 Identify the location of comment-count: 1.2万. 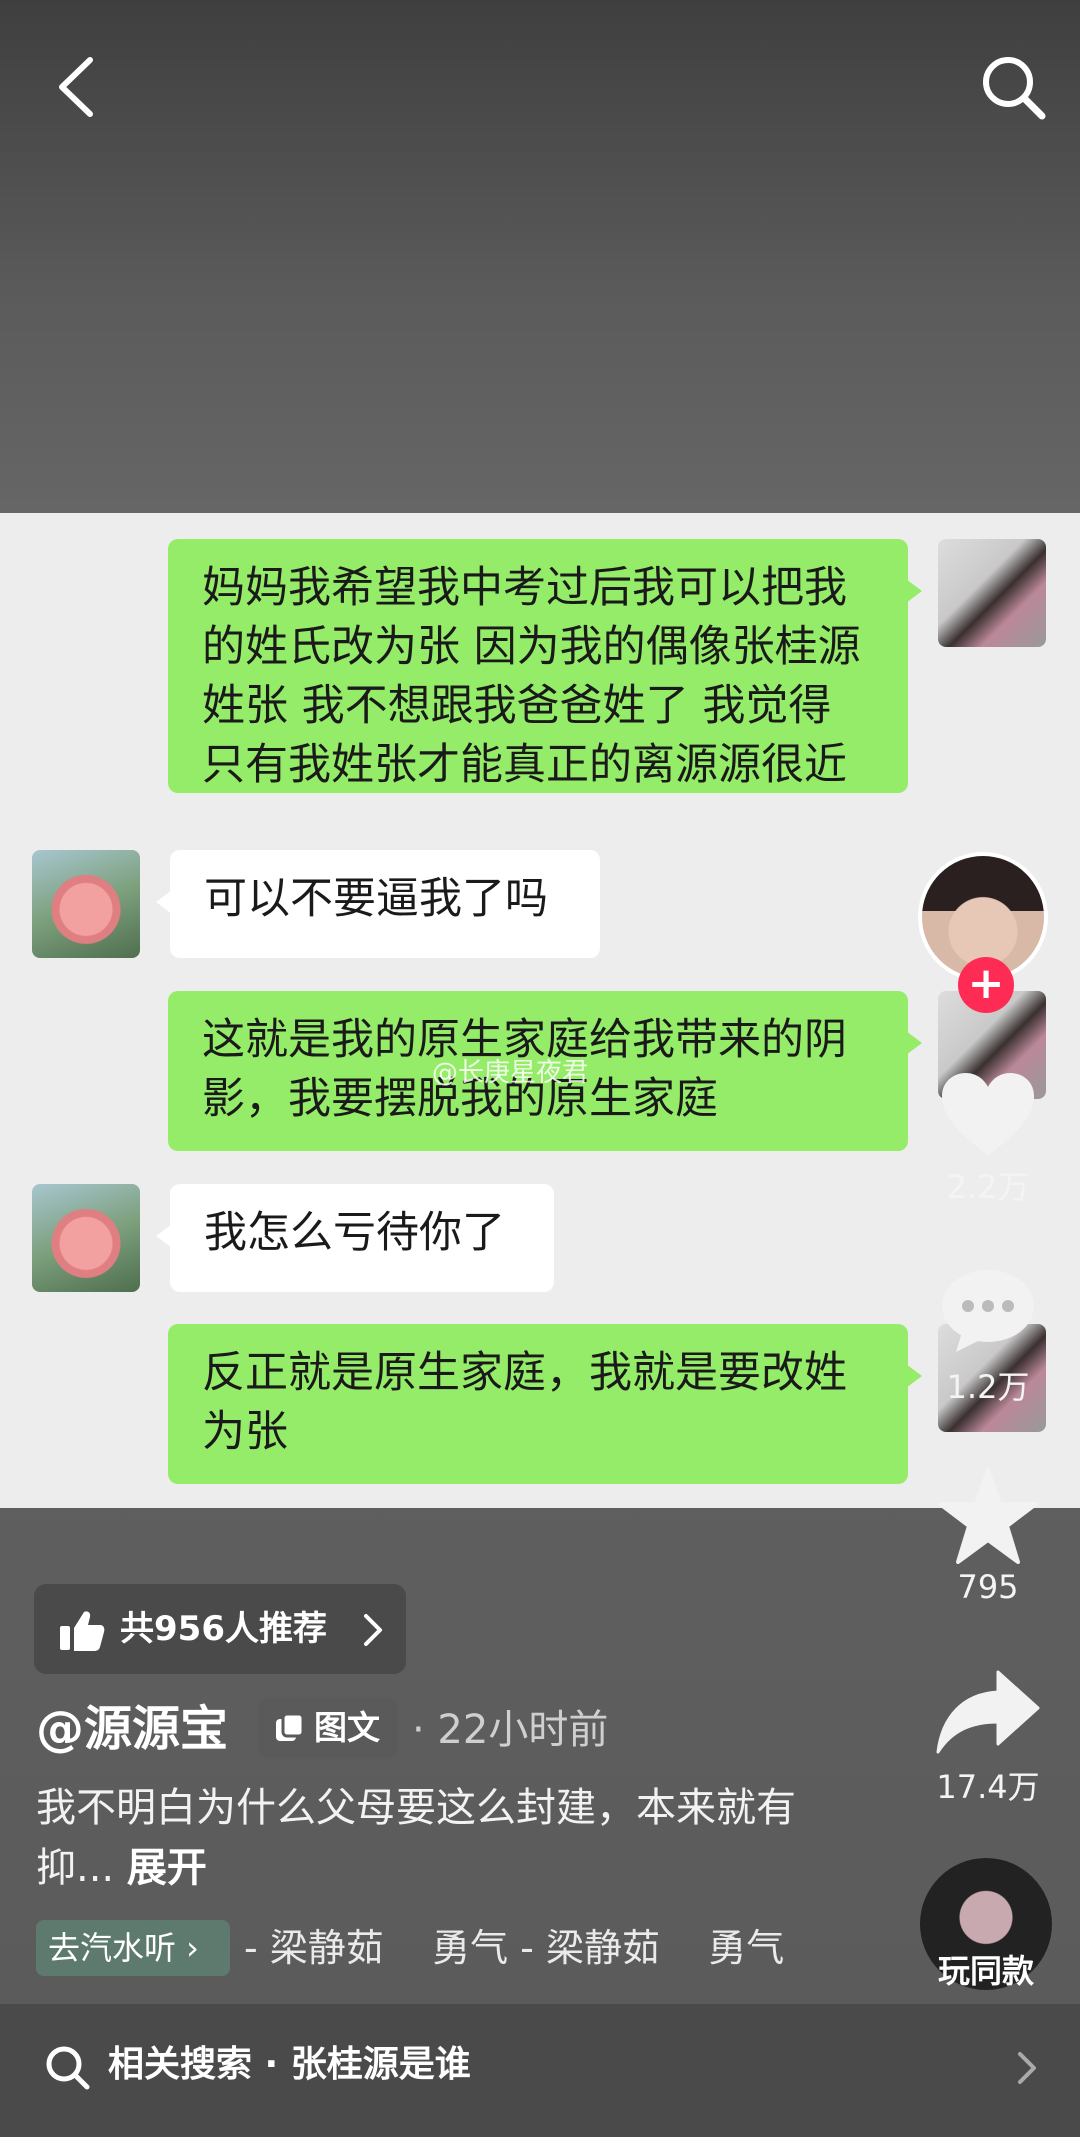
(988, 1387).